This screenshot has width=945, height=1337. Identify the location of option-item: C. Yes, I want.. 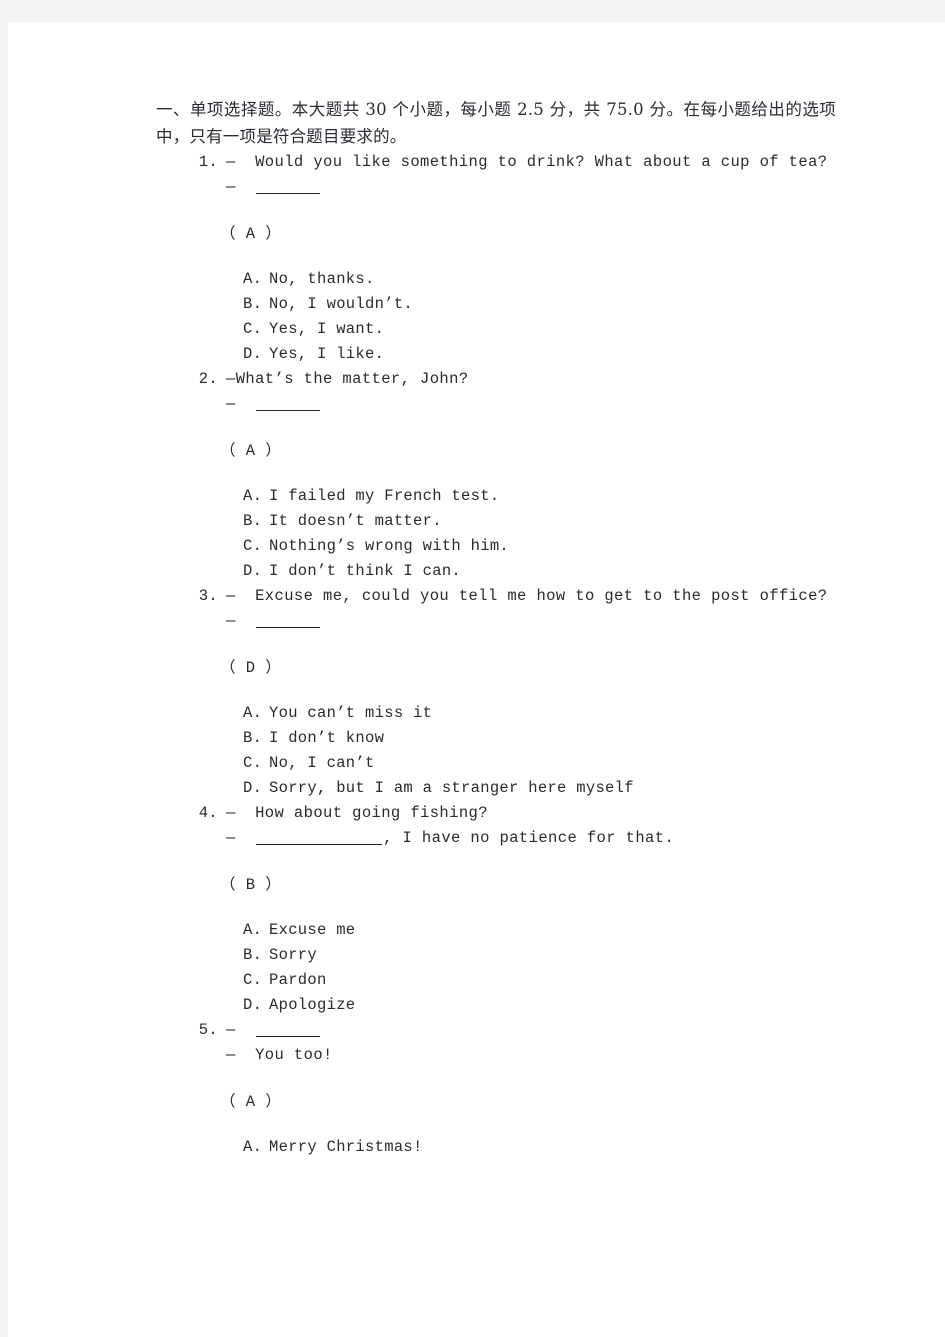
(545, 329).